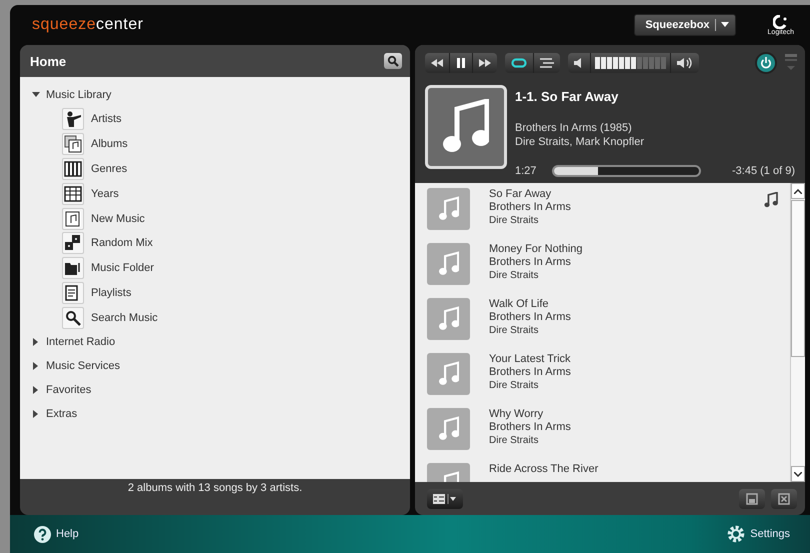  What do you see at coordinates (109, 144) in the screenshot?
I see `library-item: Albums` at bounding box center [109, 144].